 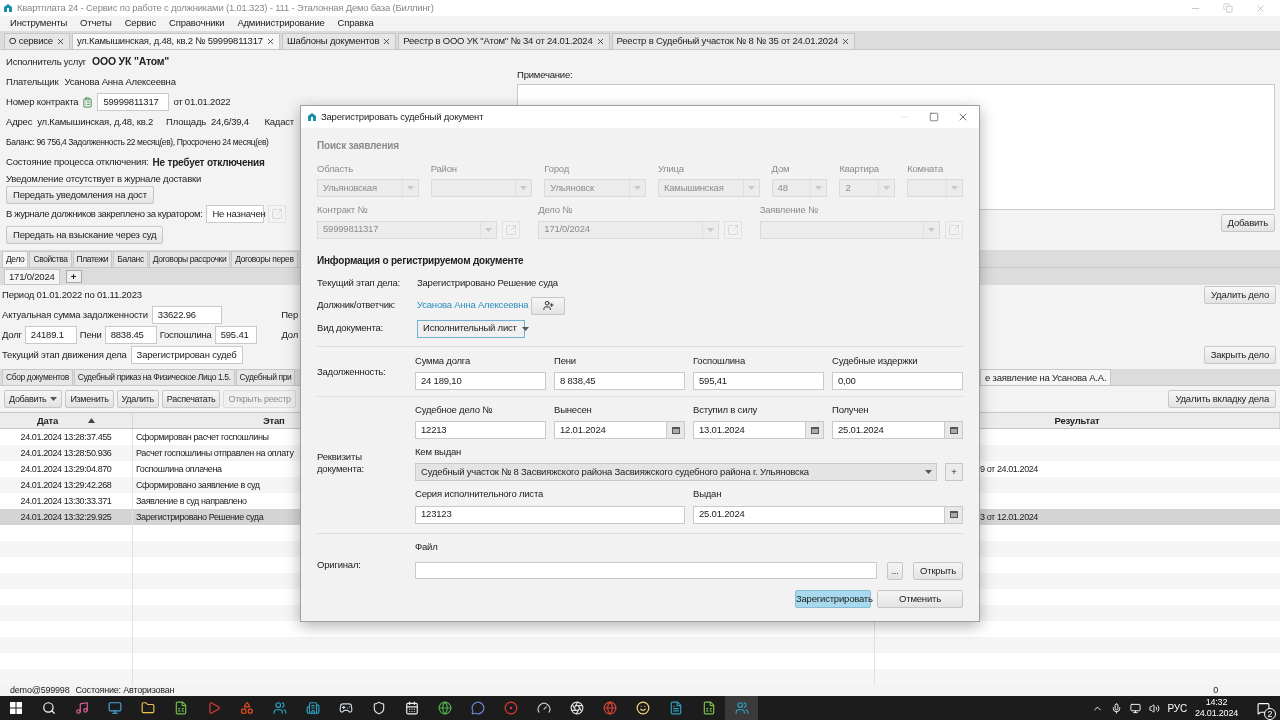 I want to click on table-cell: 3 от 12.01.2024, so click(x=1009, y=517).